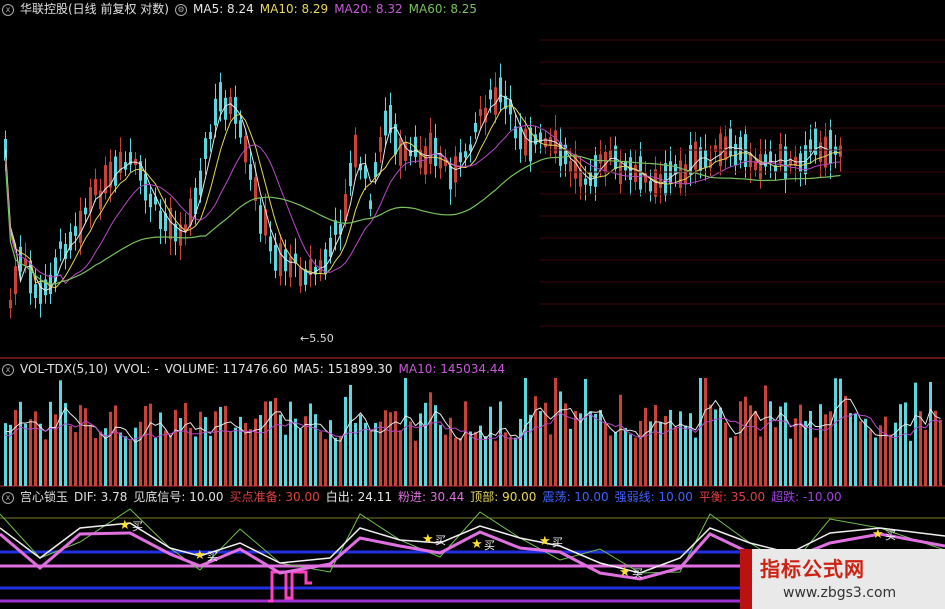 The image size is (945, 609). I want to click on watermark-title: 指标公式网, so click(812, 569).